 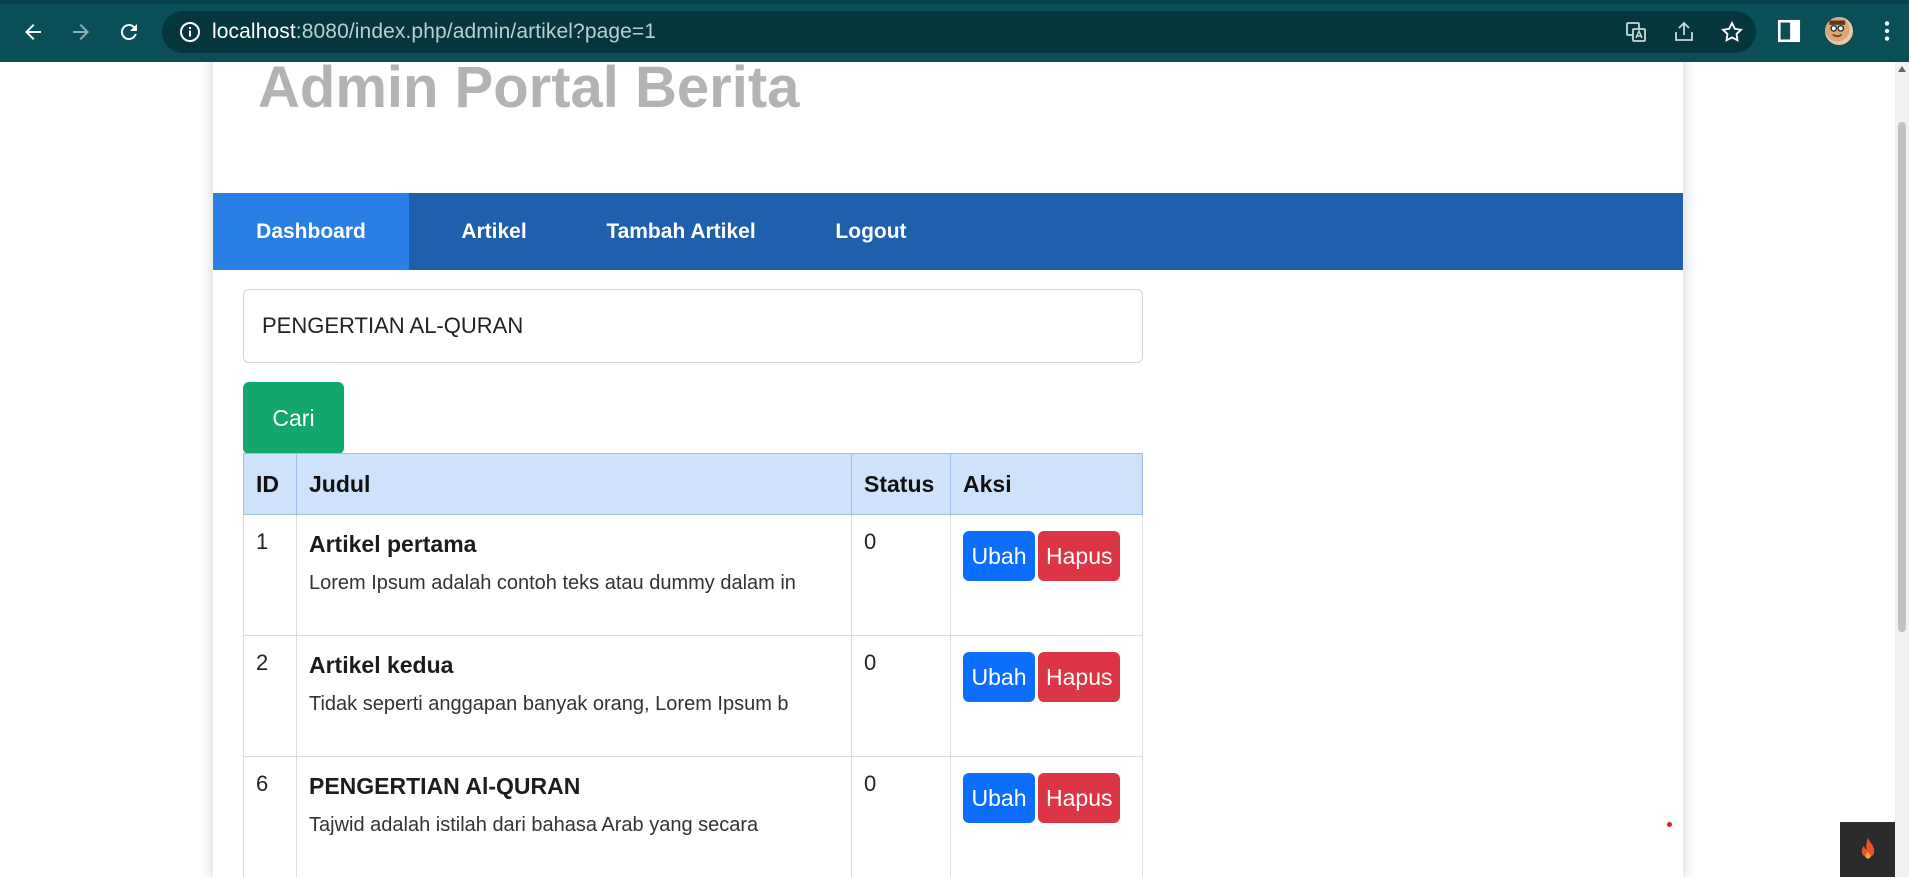 I want to click on scroll-thumb, so click(x=1902, y=377).